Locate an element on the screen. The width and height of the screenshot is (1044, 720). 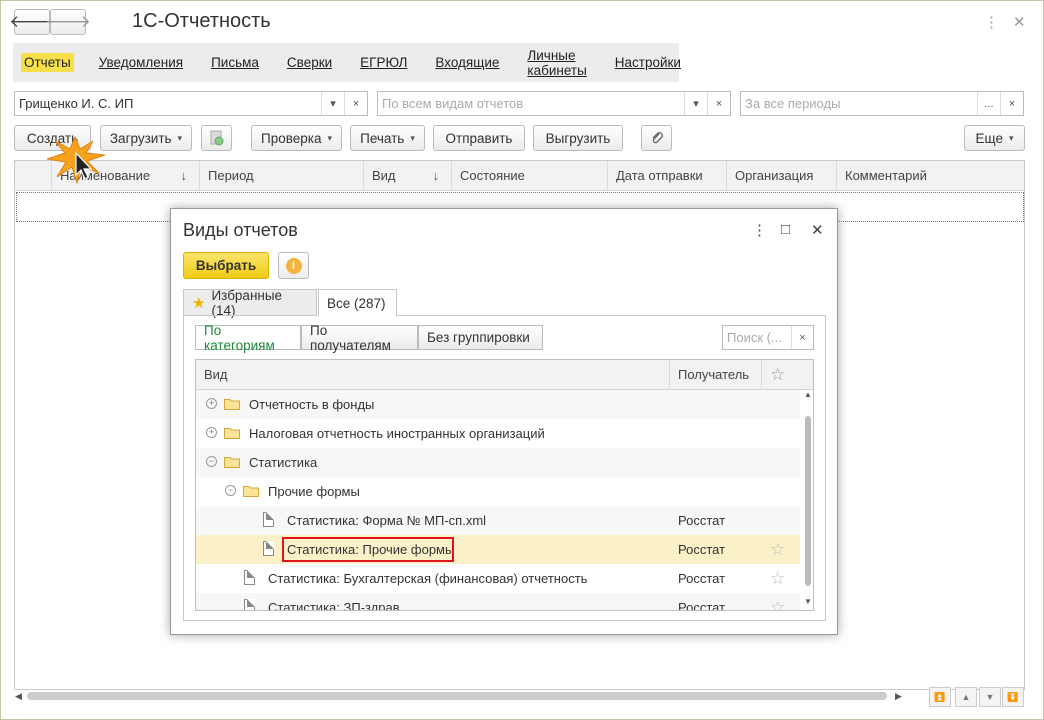
menu-reconciliations: Сверки is located at coordinates (309, 62).